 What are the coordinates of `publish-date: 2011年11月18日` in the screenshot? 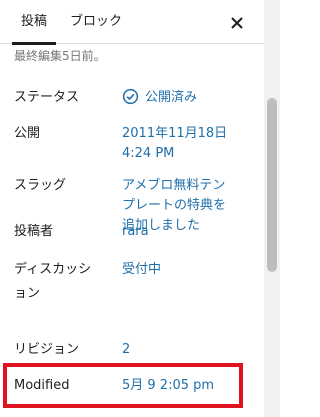 It's located at (175, 133).